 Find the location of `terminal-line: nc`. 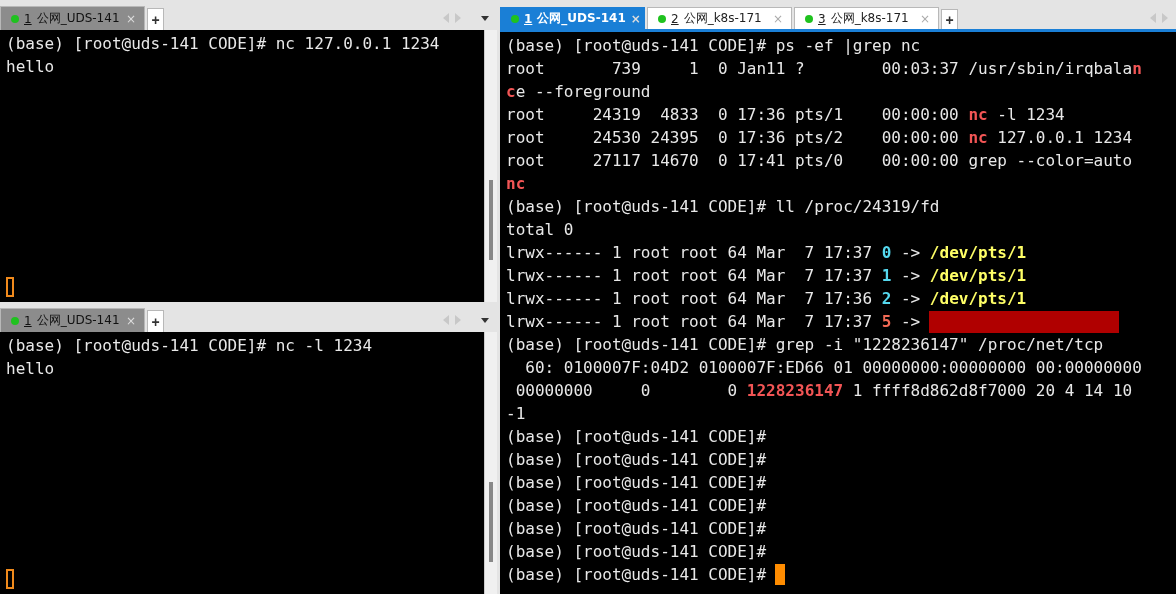

terminal-line: nc is located at coordinates (516, 184).